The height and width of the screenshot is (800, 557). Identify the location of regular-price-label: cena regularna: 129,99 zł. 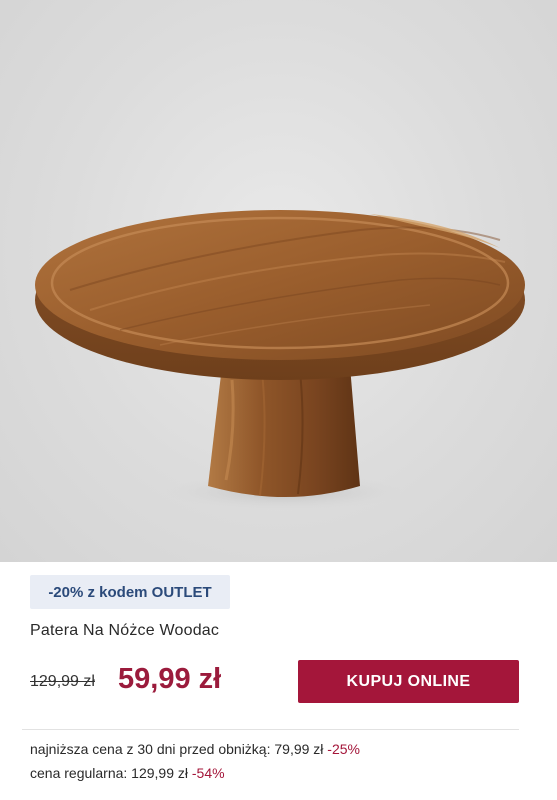
(109, 773).